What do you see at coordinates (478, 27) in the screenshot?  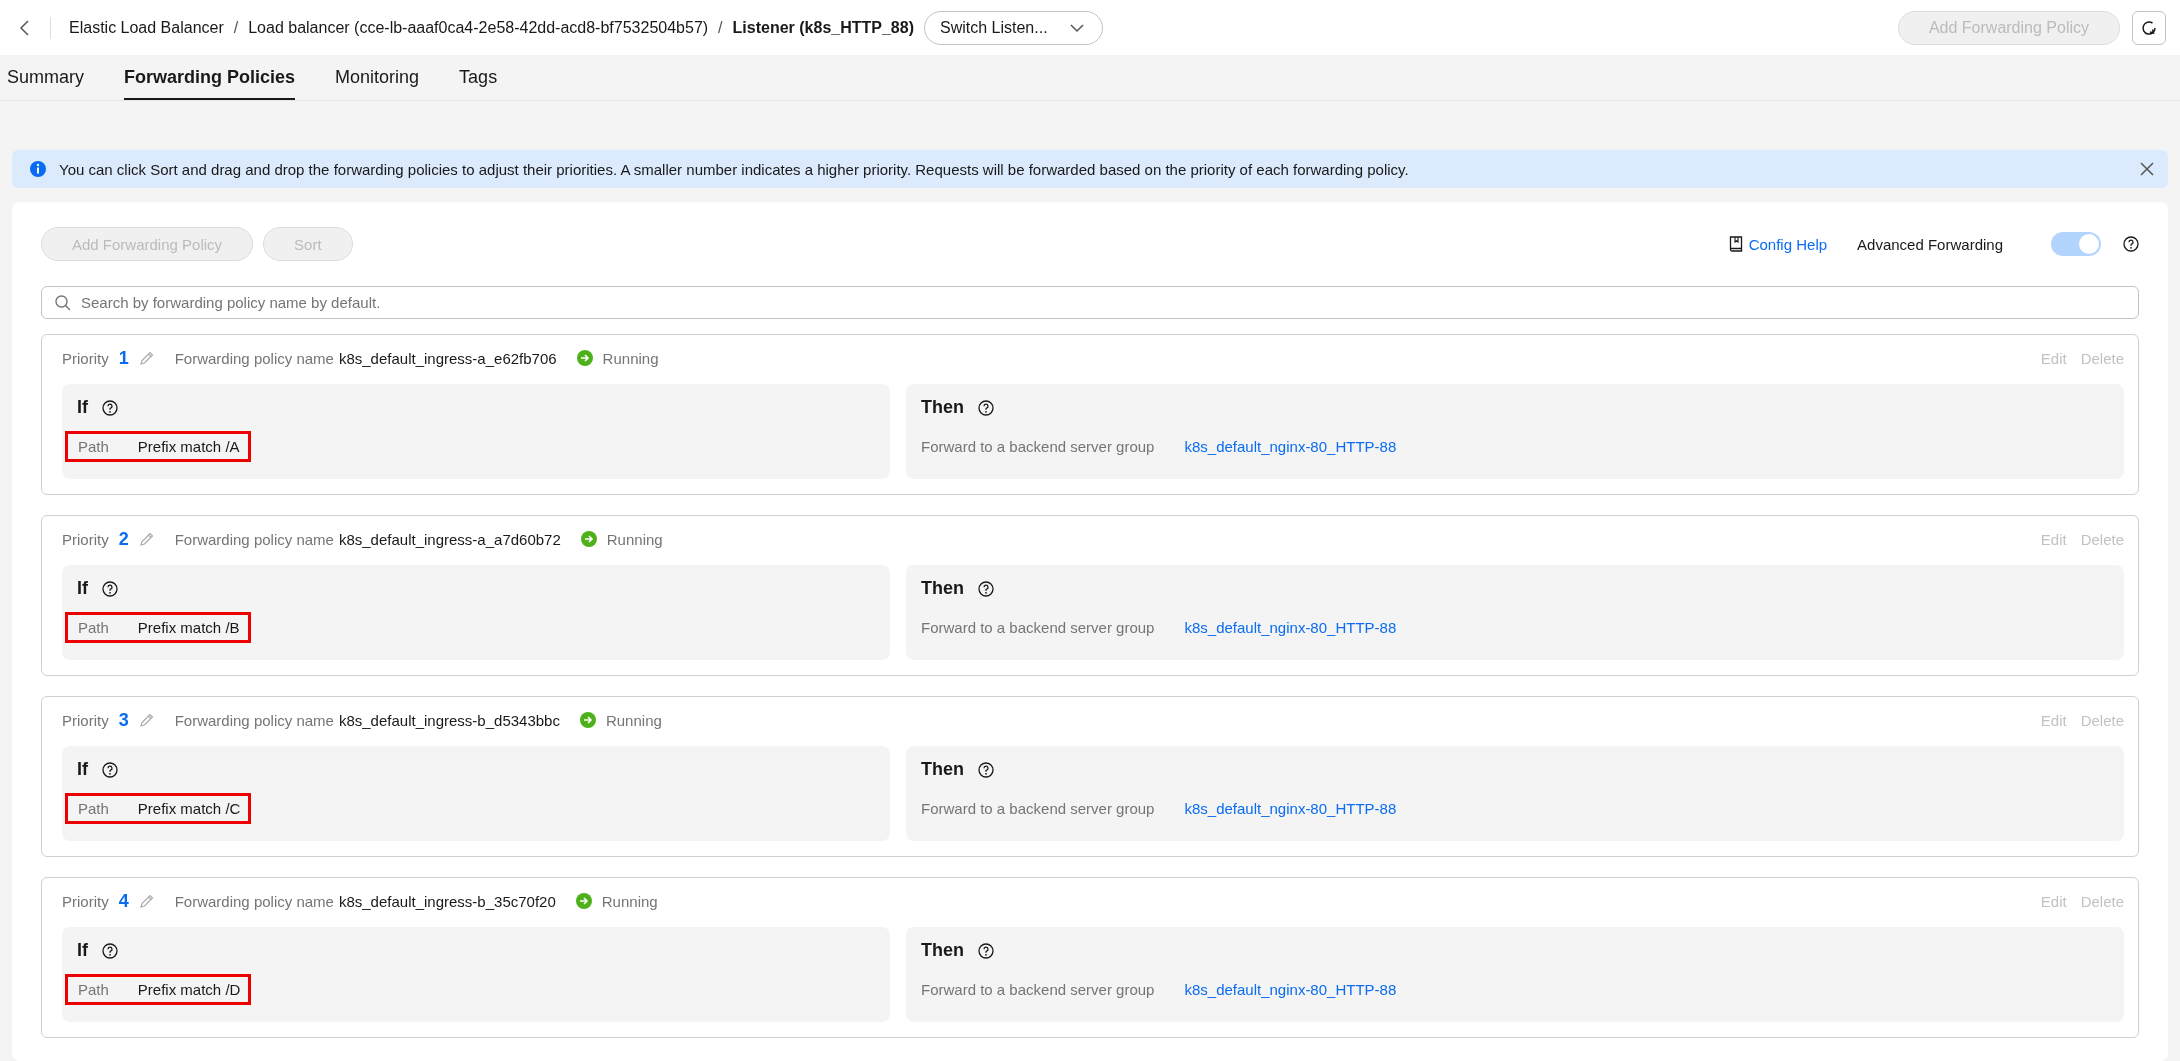 I see `breadcrumb-item: Load balancer (cce-lb-aaaf0ca4-2e58-42dd-acd8-bf7532504b57)` at bounding box center [478, 27].